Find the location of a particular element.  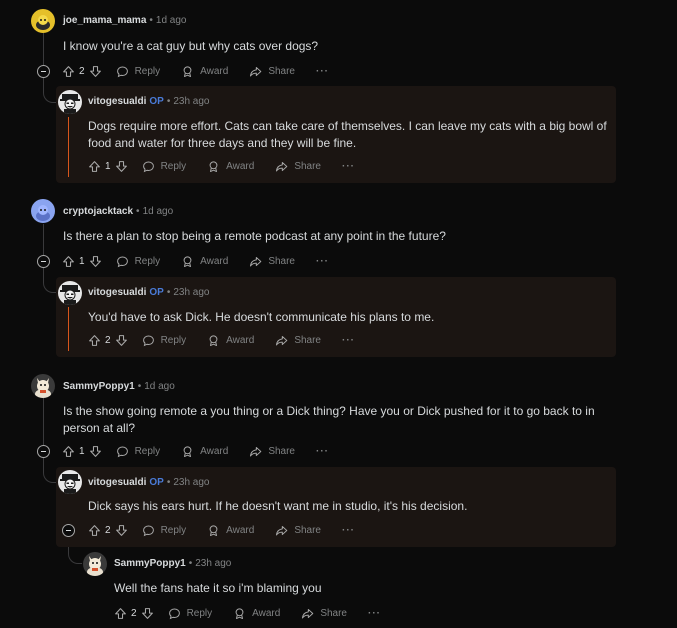

vote-control: 2 is located at coordinates (108, 340).